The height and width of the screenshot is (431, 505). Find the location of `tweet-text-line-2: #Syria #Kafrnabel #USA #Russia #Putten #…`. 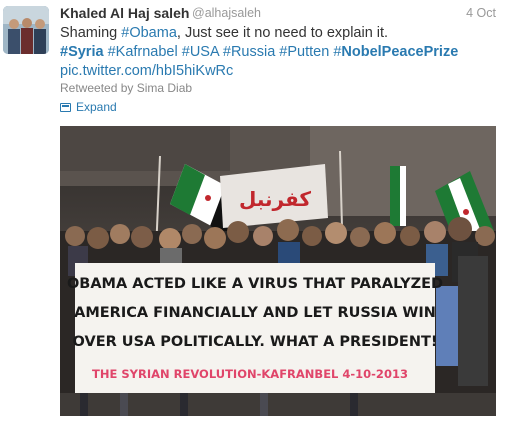

tweet-text-line-2: #Syria #Kafrnabel #USA #Russia #Putten #… is located at coordinates (280, 52).